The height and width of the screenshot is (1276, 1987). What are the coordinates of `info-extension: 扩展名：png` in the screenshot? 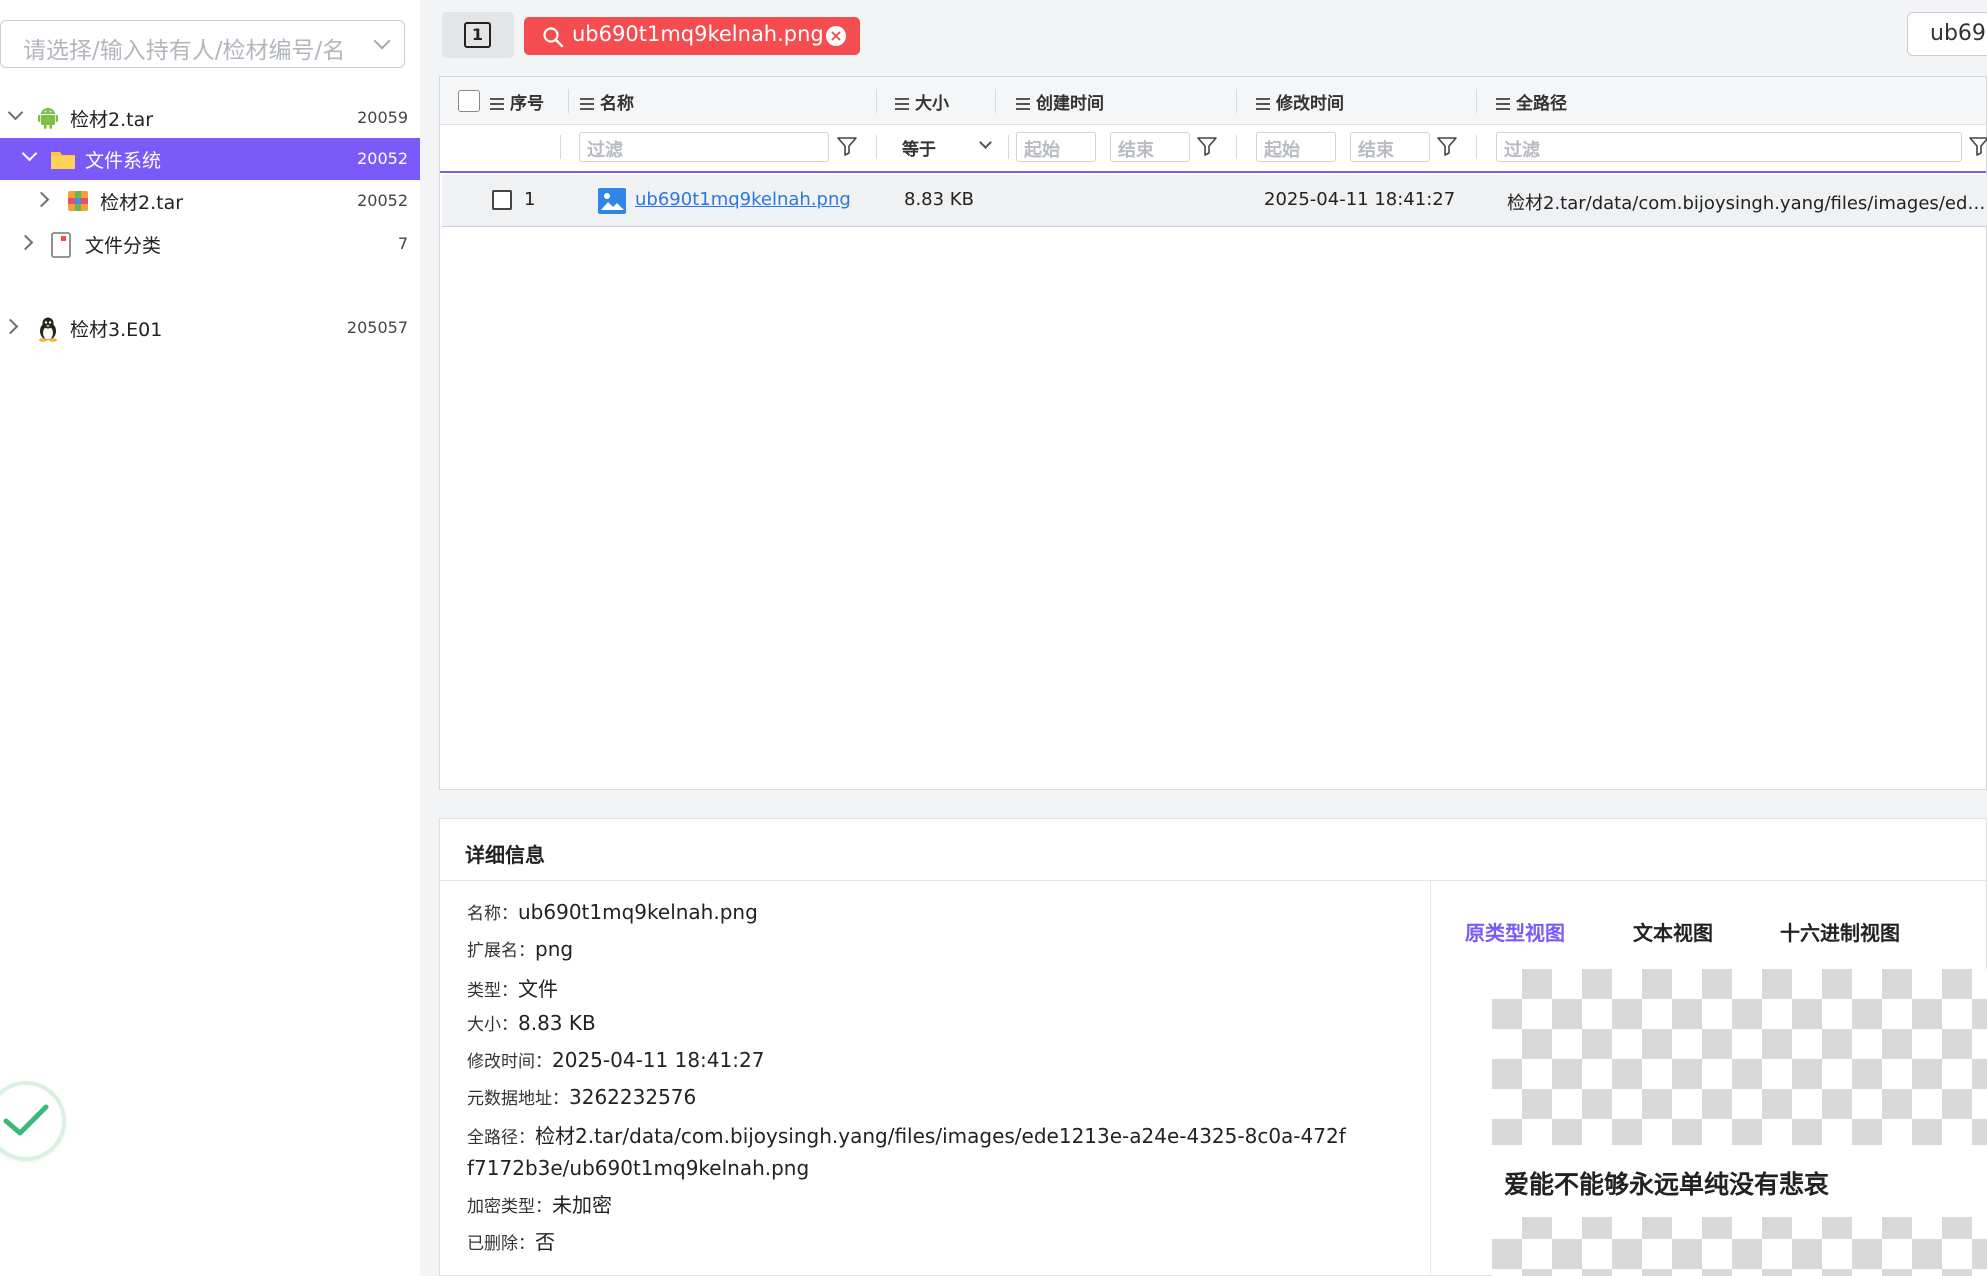 It's located at (520, 949).